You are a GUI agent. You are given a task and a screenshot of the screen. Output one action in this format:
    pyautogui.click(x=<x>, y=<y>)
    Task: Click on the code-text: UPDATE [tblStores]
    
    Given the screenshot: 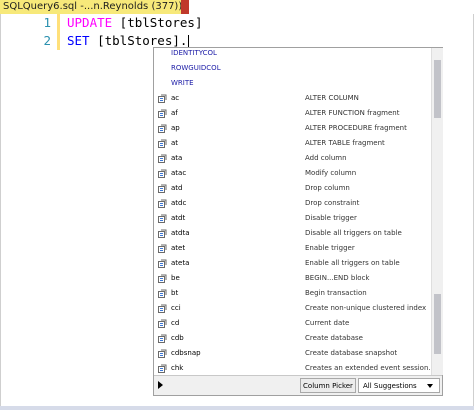 What is the action you would take?
    pyautogui.click(x=134, y=23)
    